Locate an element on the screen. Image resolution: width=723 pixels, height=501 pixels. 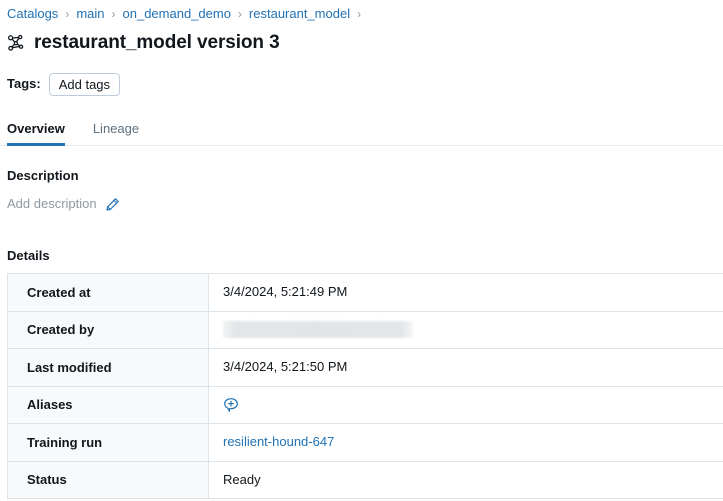
details-heading: Details is located at coordinates (28, 255).